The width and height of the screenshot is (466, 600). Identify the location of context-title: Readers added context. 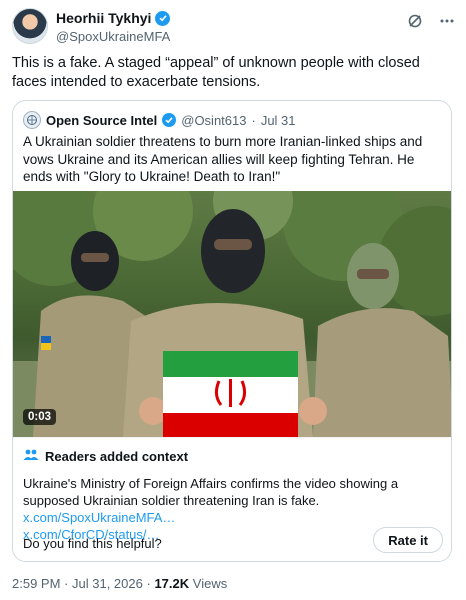
(117, 456).